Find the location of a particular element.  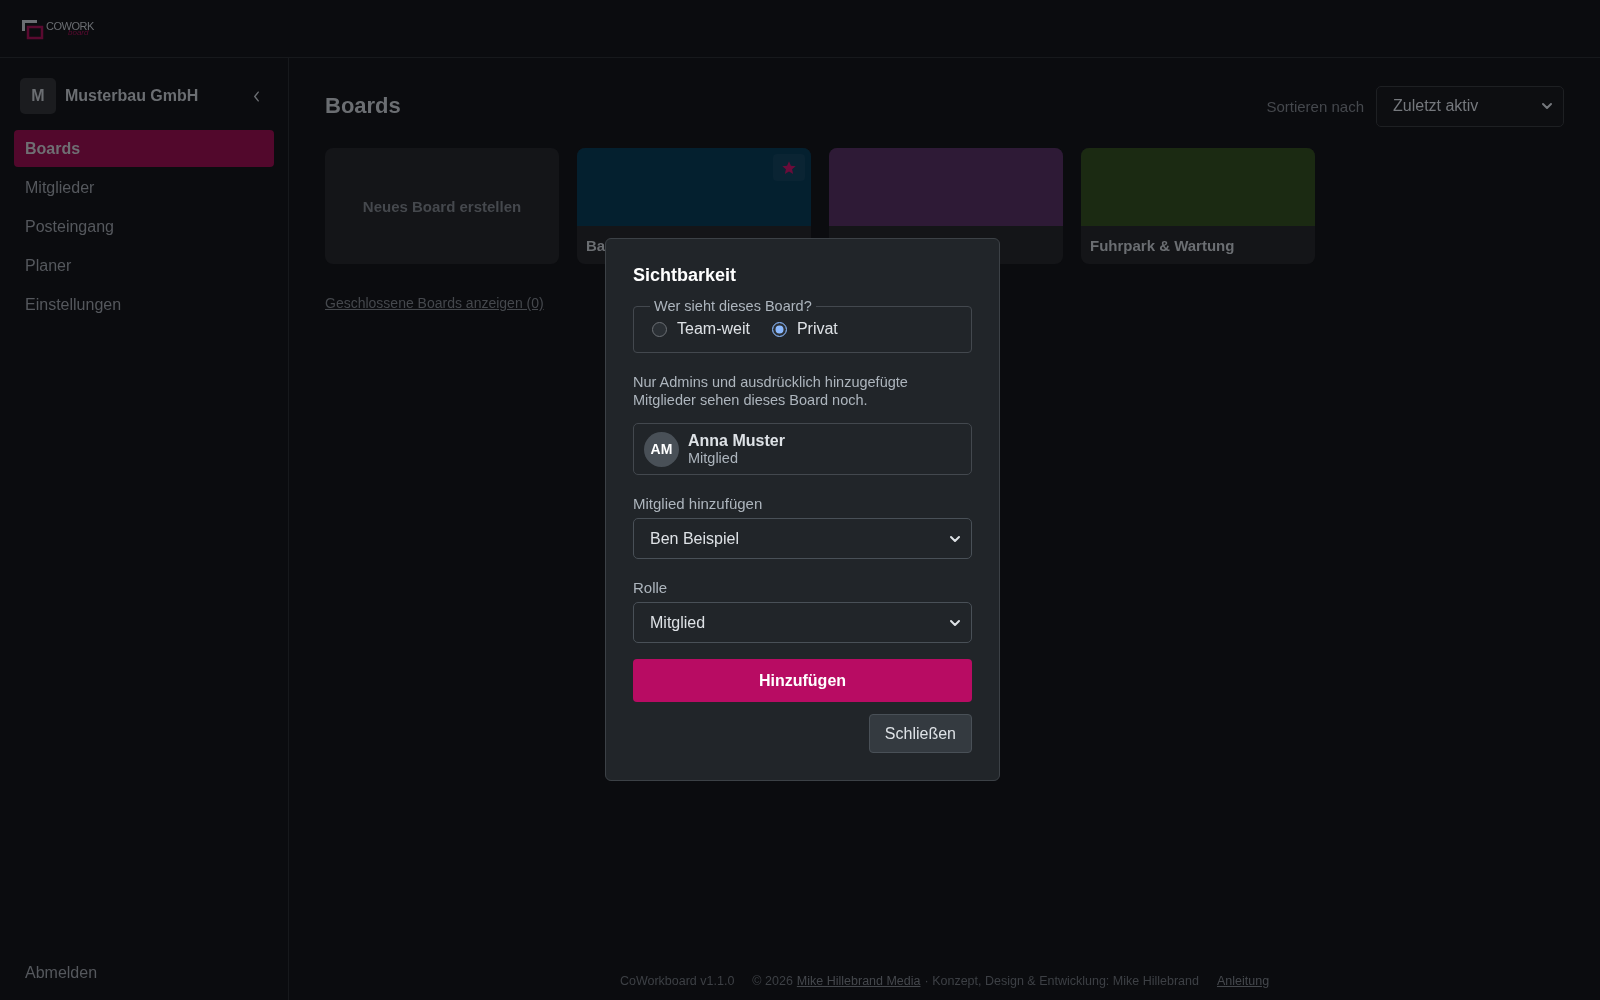

dialog-title: Sichtbarkeit is located at coordinates (685, 275).